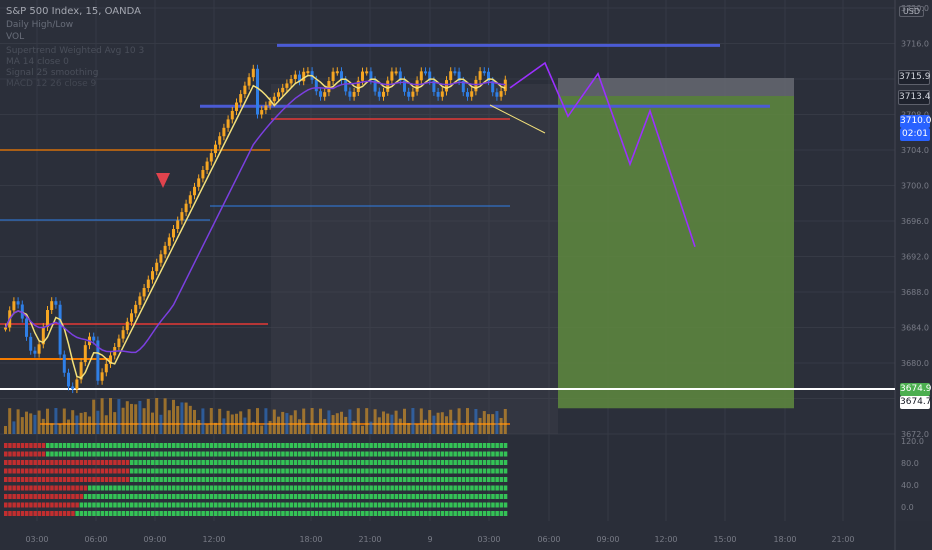  What do you see at coordinates (75, 51) in the screenshot?
I see `indicator-supertrend: Supertrend Weighted Avg 10 3` at bounding box center [75, 51].